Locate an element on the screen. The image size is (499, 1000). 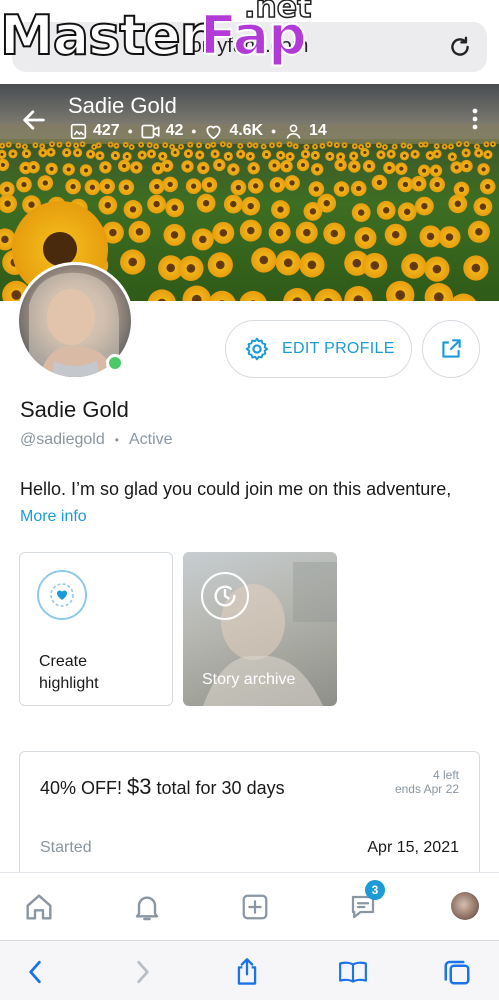
nav-home is located at coordinates (39, 907).